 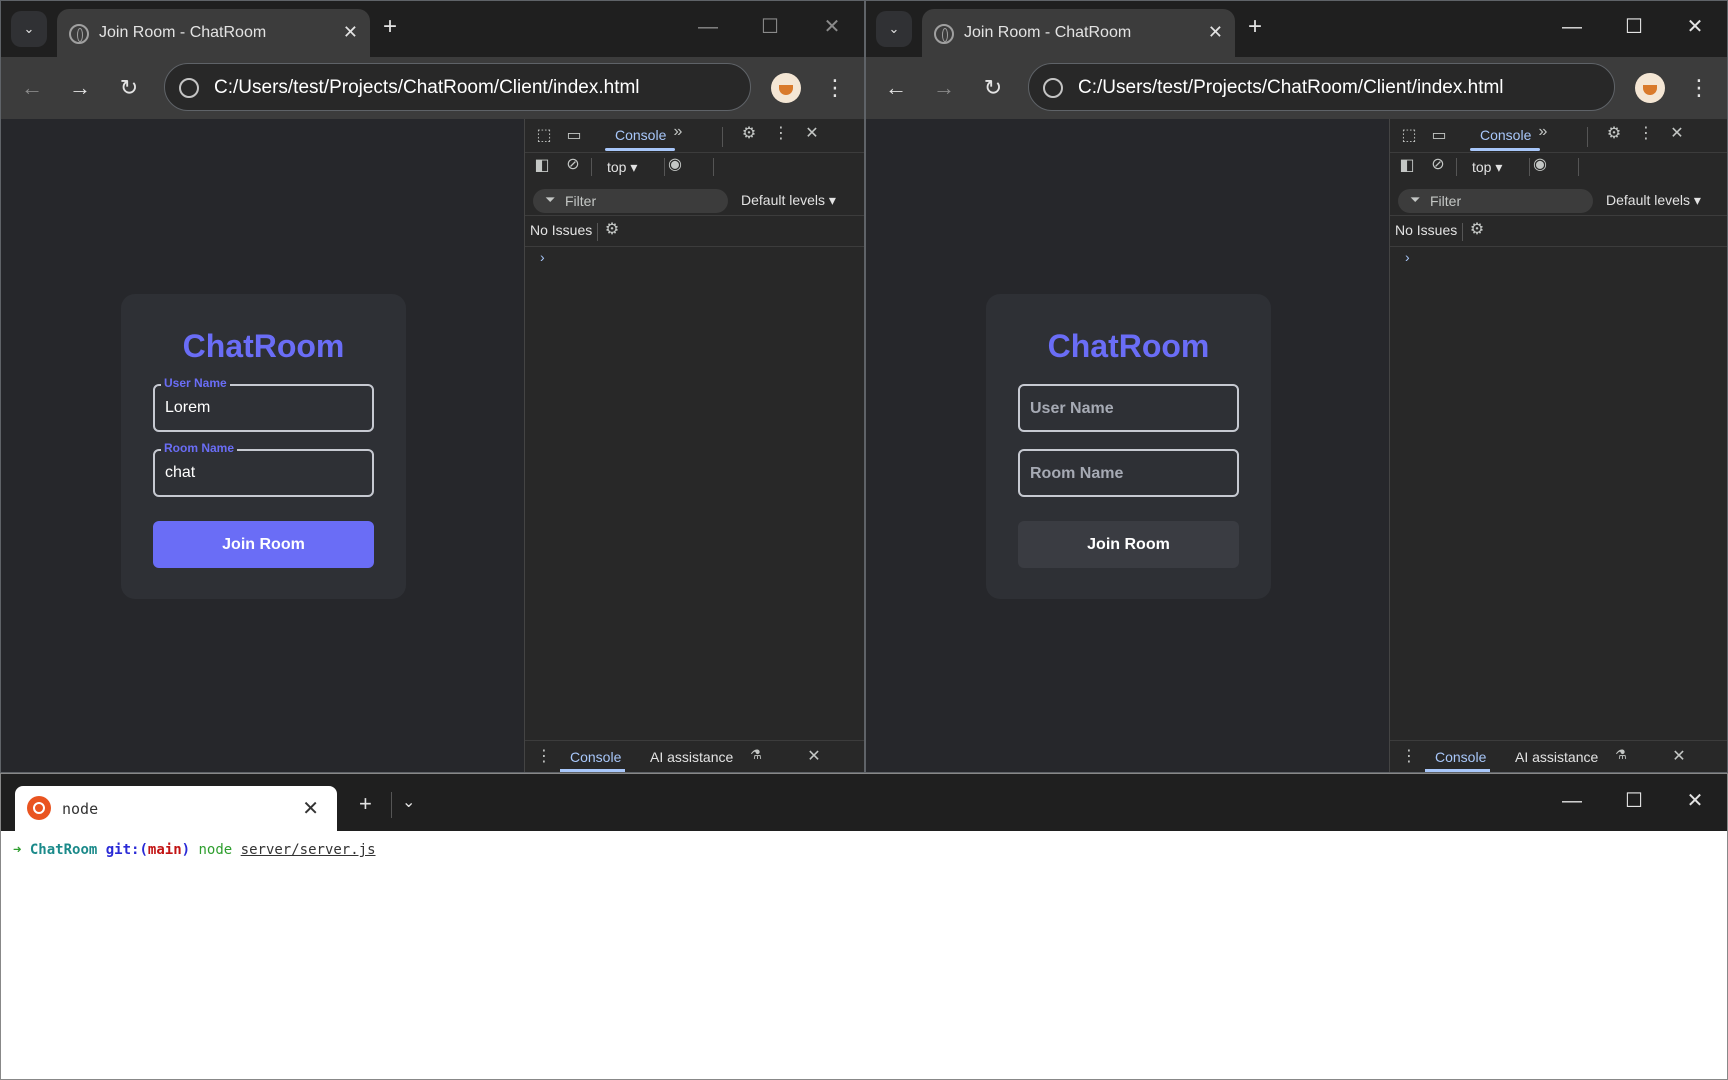 I want to click on tab-strip: ⌄ Join Room - ChatRoom ✕ + — ☐ ✕, so click(x=1296, y=29).